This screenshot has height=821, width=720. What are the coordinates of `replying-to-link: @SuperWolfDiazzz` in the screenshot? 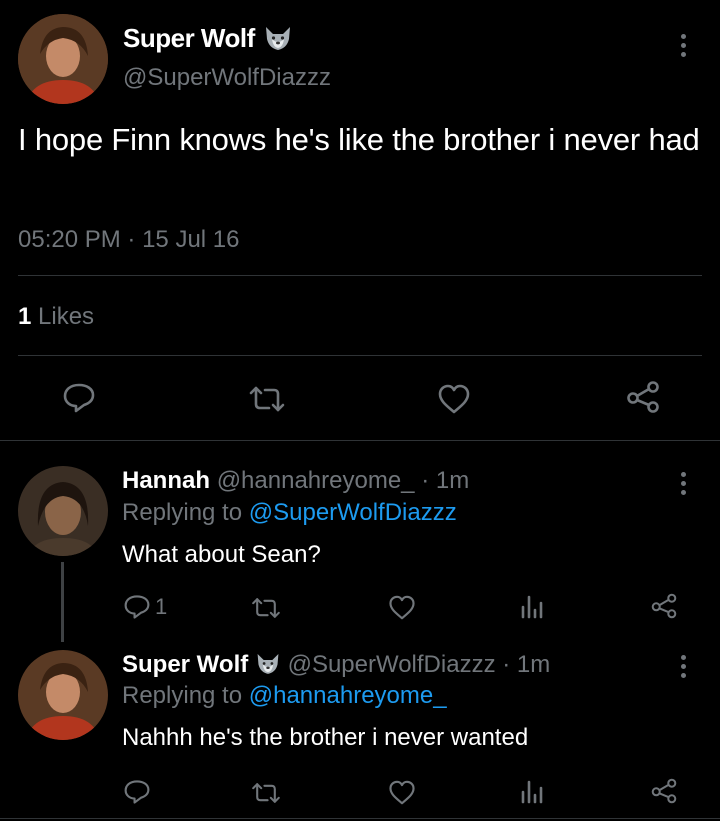 It's located at (353, 512).